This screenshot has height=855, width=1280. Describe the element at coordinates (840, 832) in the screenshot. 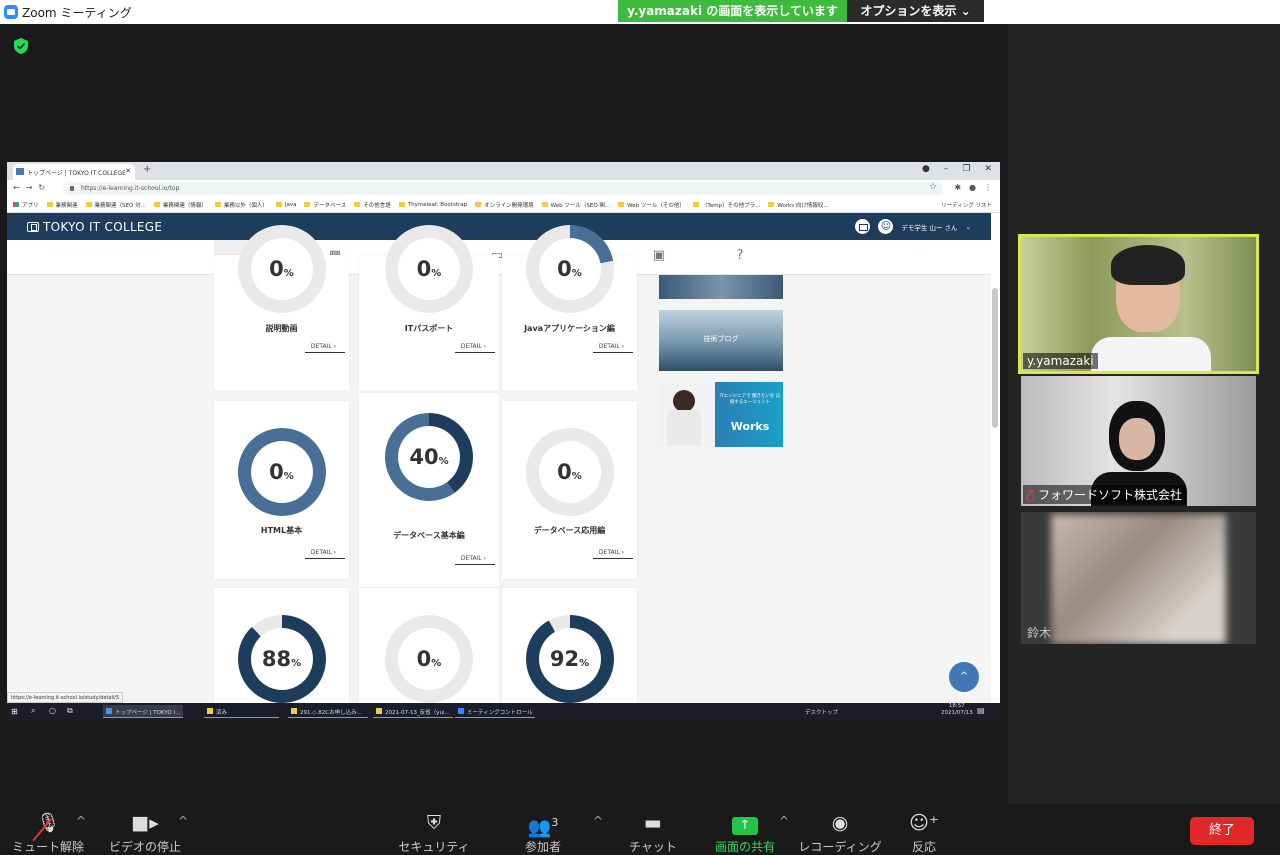

I see `record-button: ◉ レコーディング` at that location.